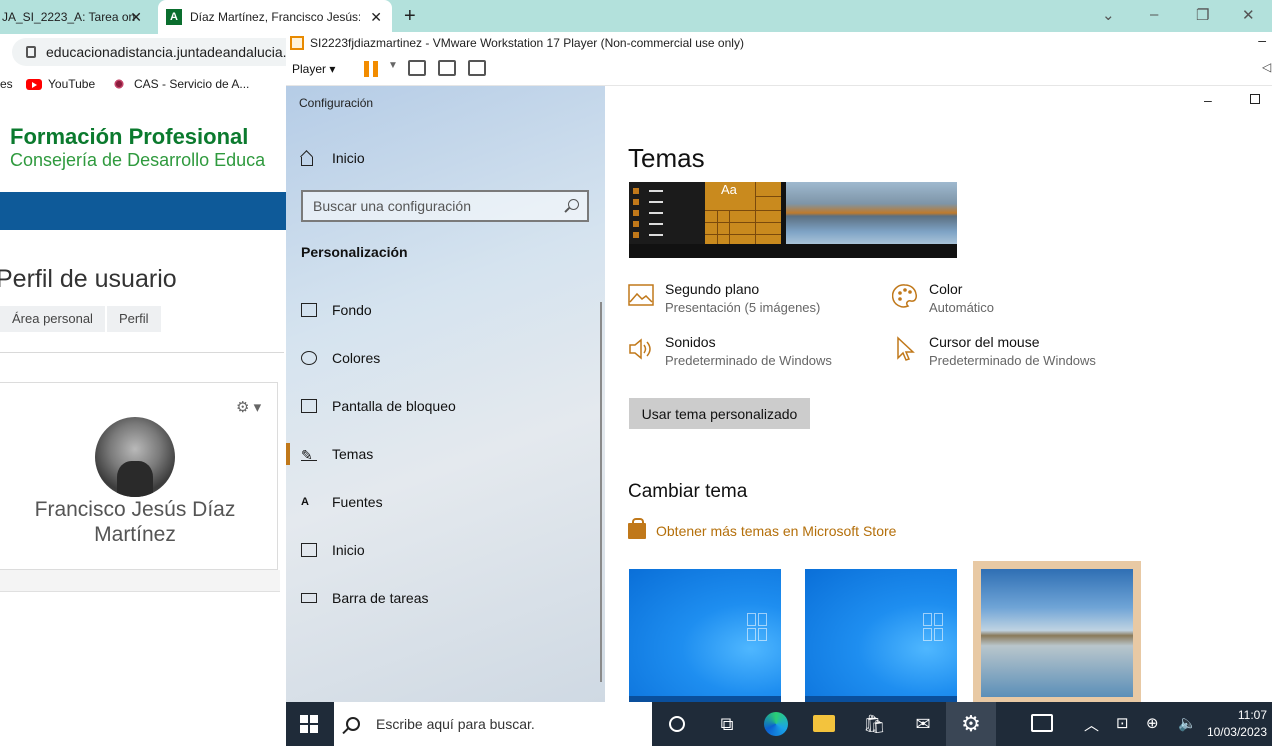 The width and height of the screenshot is (1272, 746). What do you see at coordinates (119, 84) in the screenshot?
I see `cas-icon` at bounding box center [119, 84].